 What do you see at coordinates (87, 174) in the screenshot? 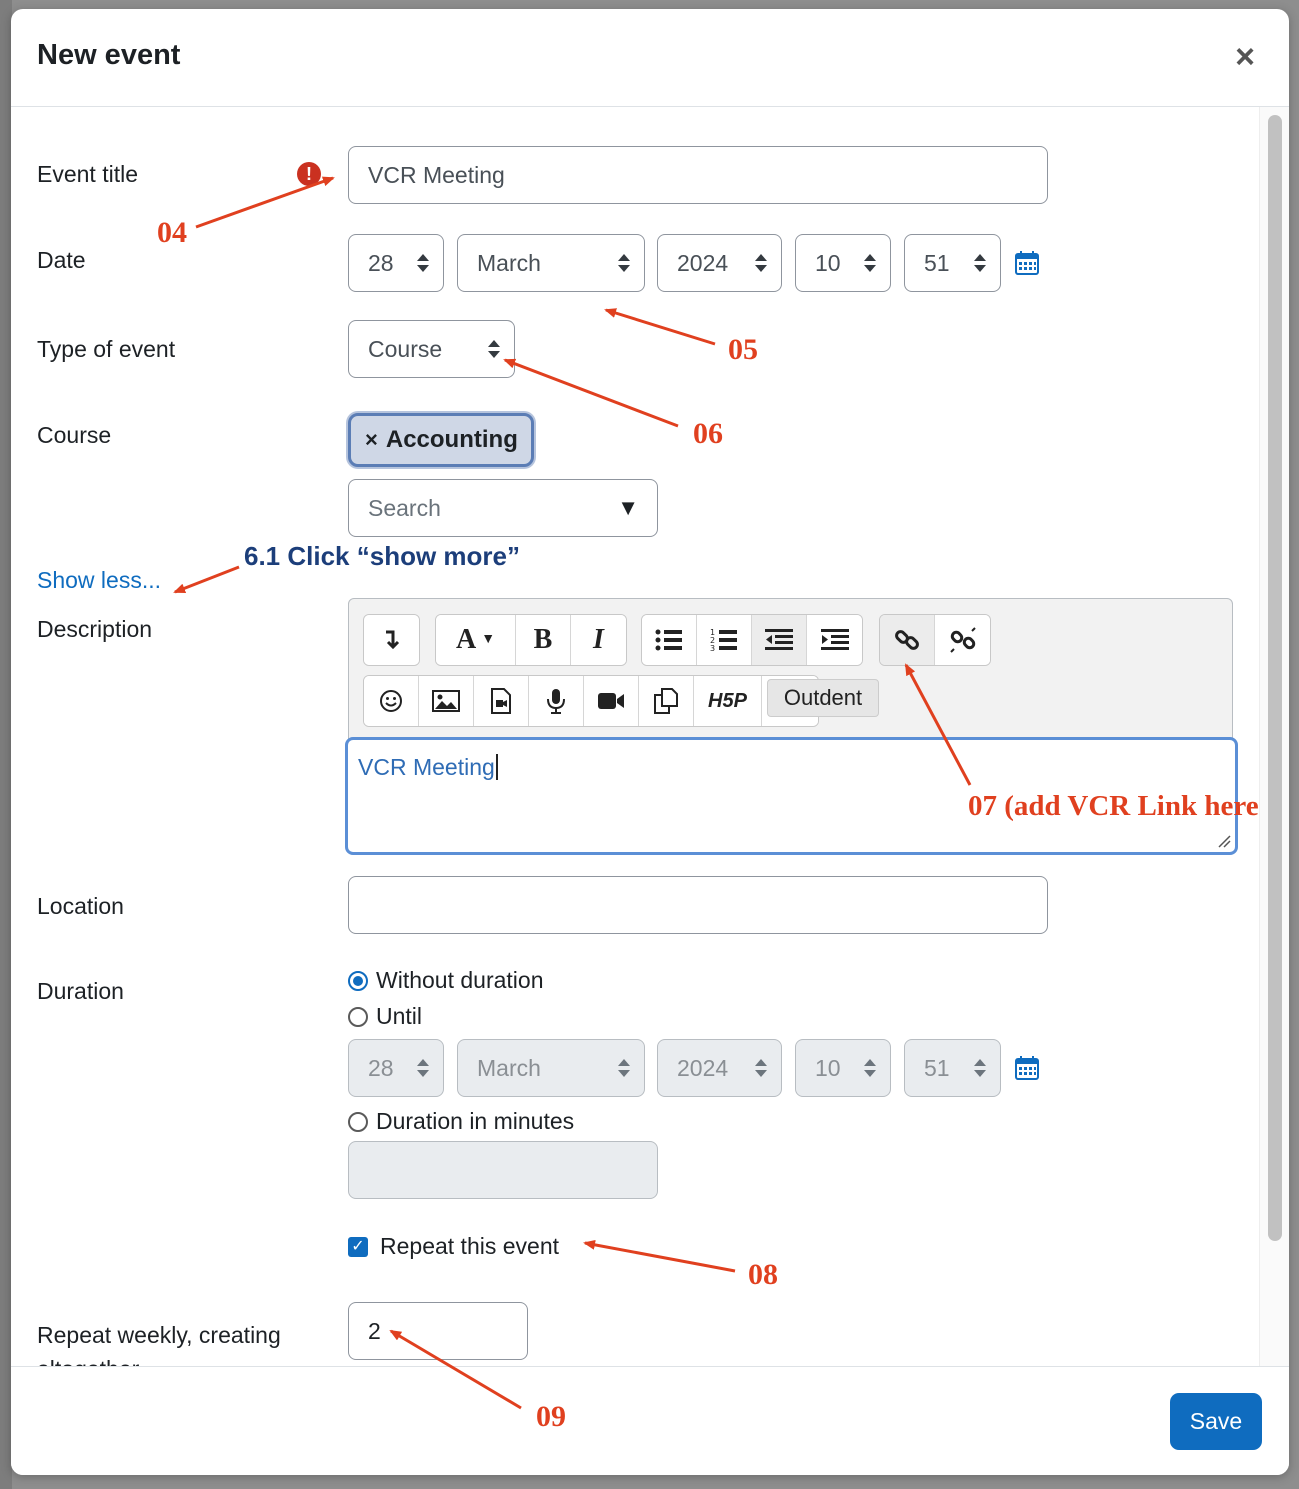
I see `event-title-label: Event title` at bounding box center [87, 174].